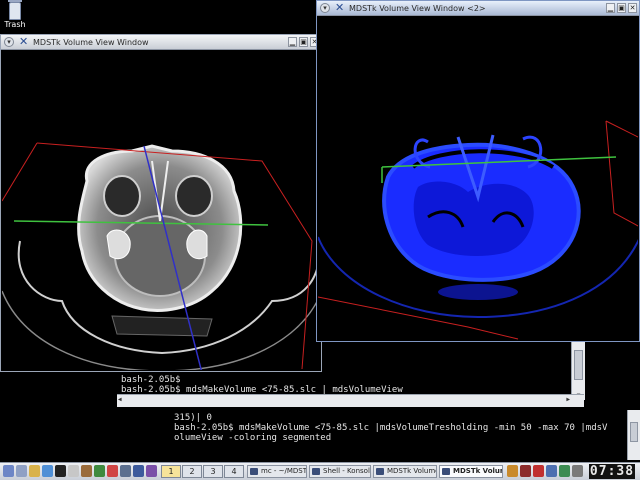 The height and width of the screenshot is (480, 640). I want to click on tray-volume-icon, so click(551, 471).